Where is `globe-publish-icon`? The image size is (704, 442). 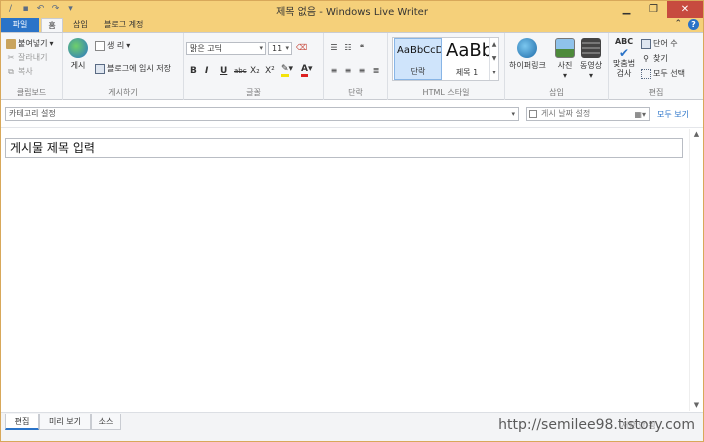
globe-publish-icon is located at coordinates (78, 48).